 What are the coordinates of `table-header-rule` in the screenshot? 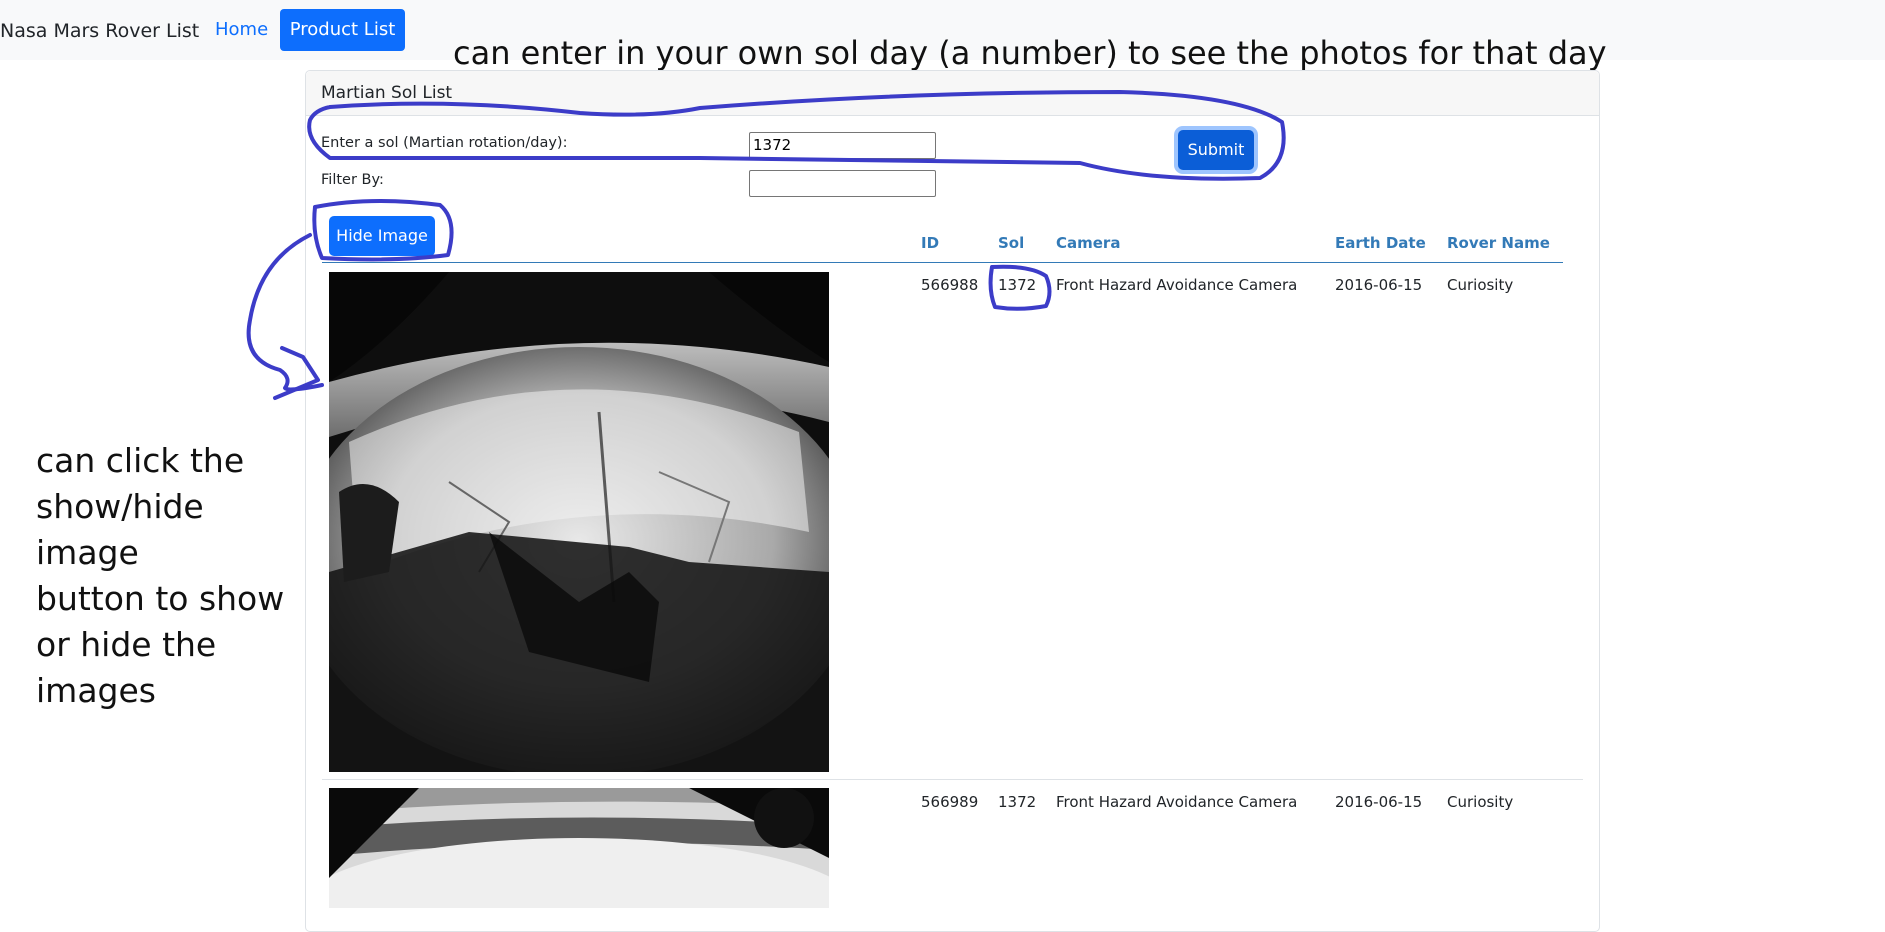 It's located at (942, 262).